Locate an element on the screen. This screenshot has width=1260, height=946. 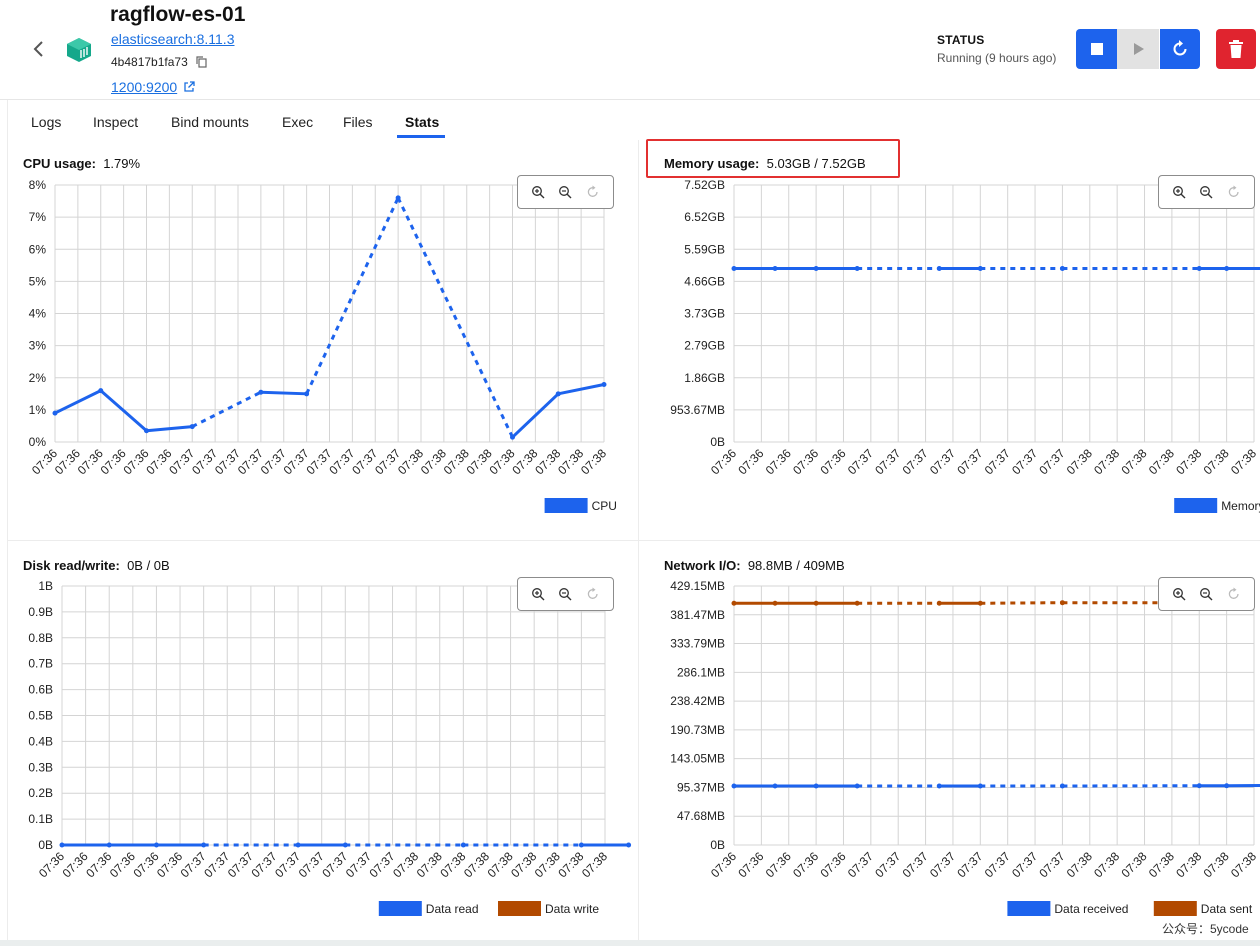
cpu-title: CPU usage: 1.79% is located at coordinates (81, 163).